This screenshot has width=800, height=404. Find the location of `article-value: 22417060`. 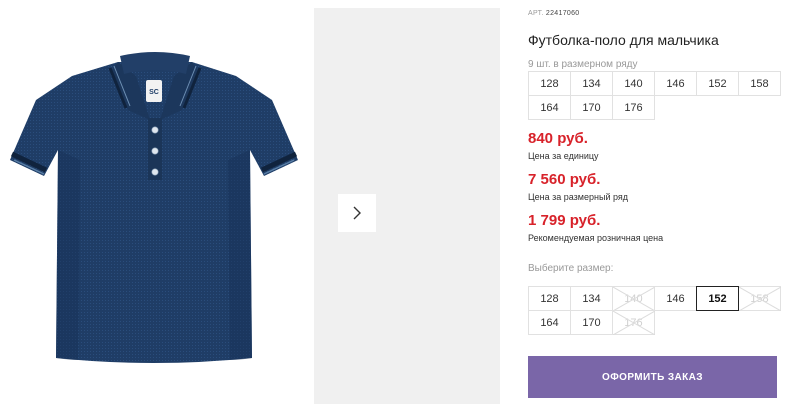

article-value: 22417060 is located at coordinates (562, 13).